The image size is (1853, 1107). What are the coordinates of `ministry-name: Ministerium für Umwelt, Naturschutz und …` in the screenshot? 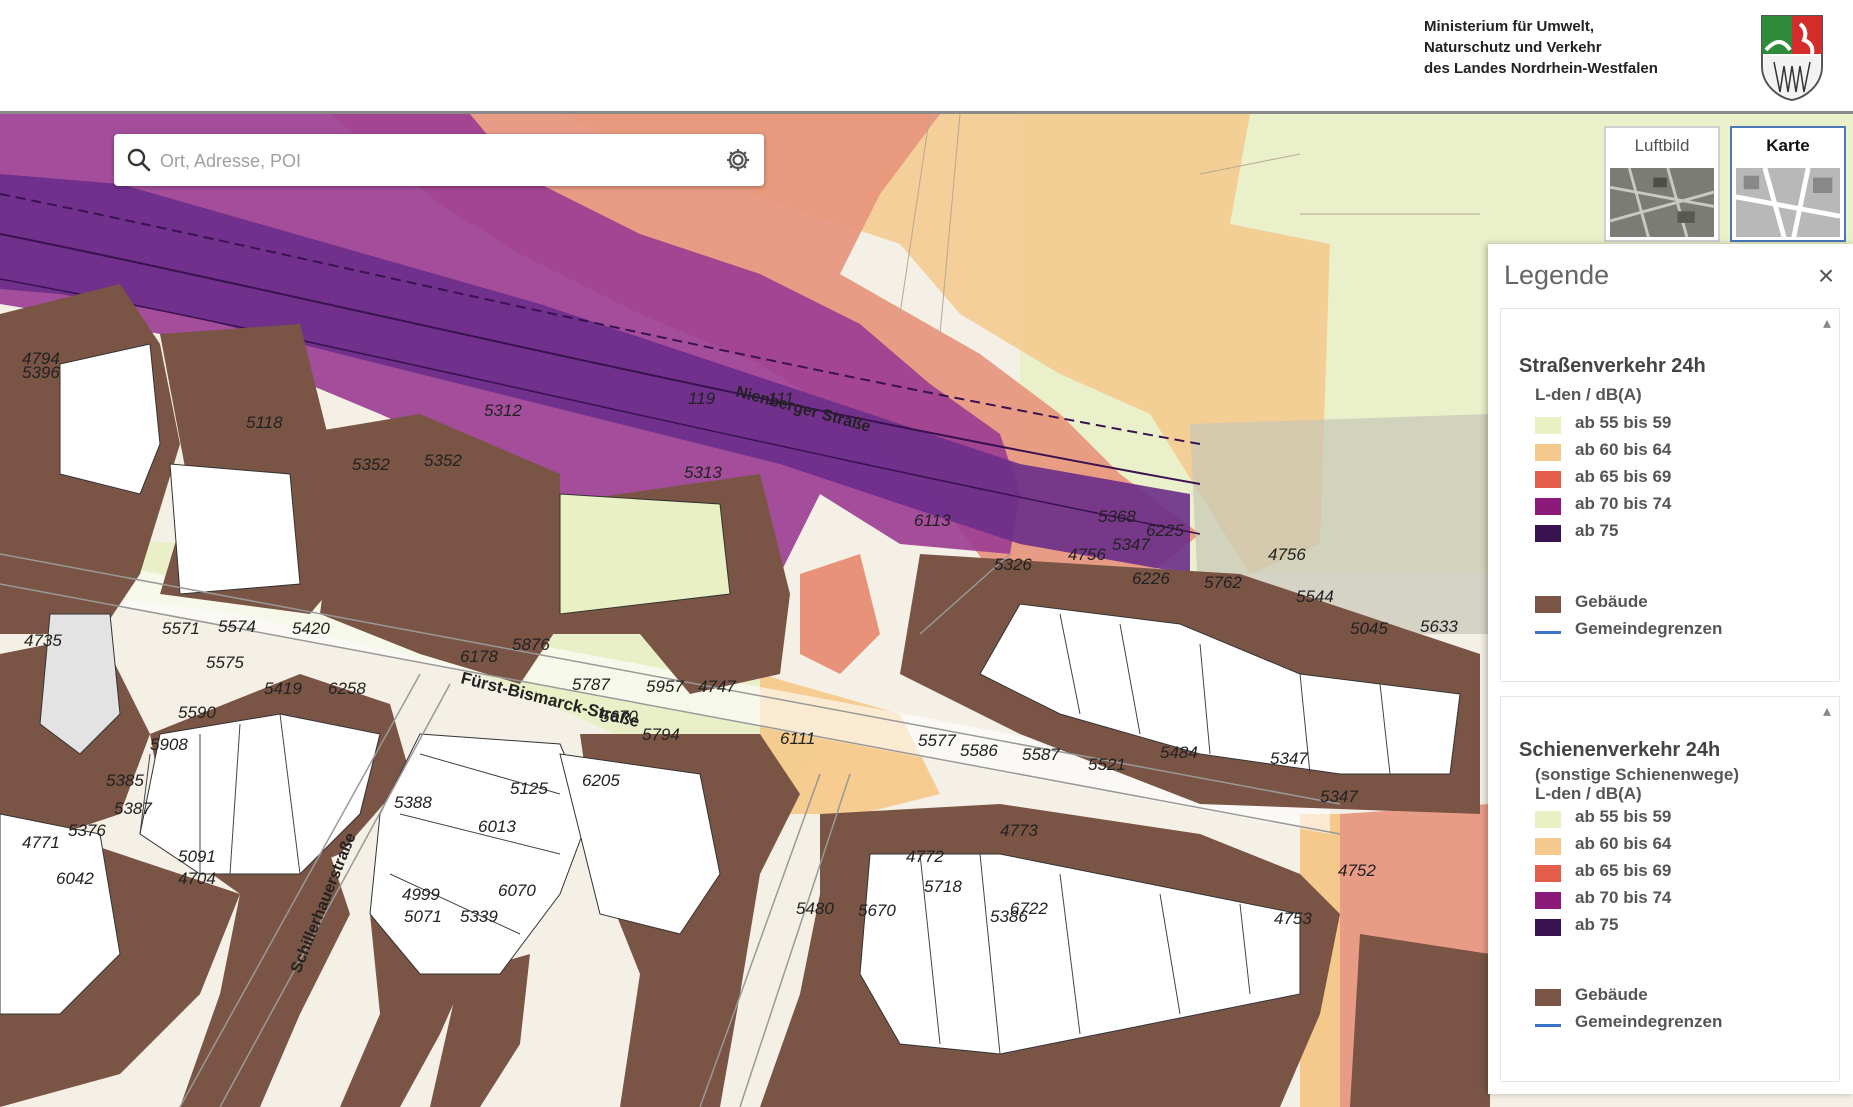 It's located at (1541, 47).